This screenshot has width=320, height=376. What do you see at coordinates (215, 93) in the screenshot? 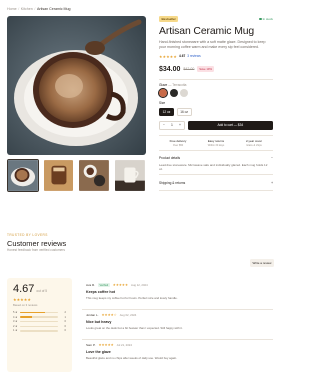
I see `color-swatches` at bounding box center [215, 93].